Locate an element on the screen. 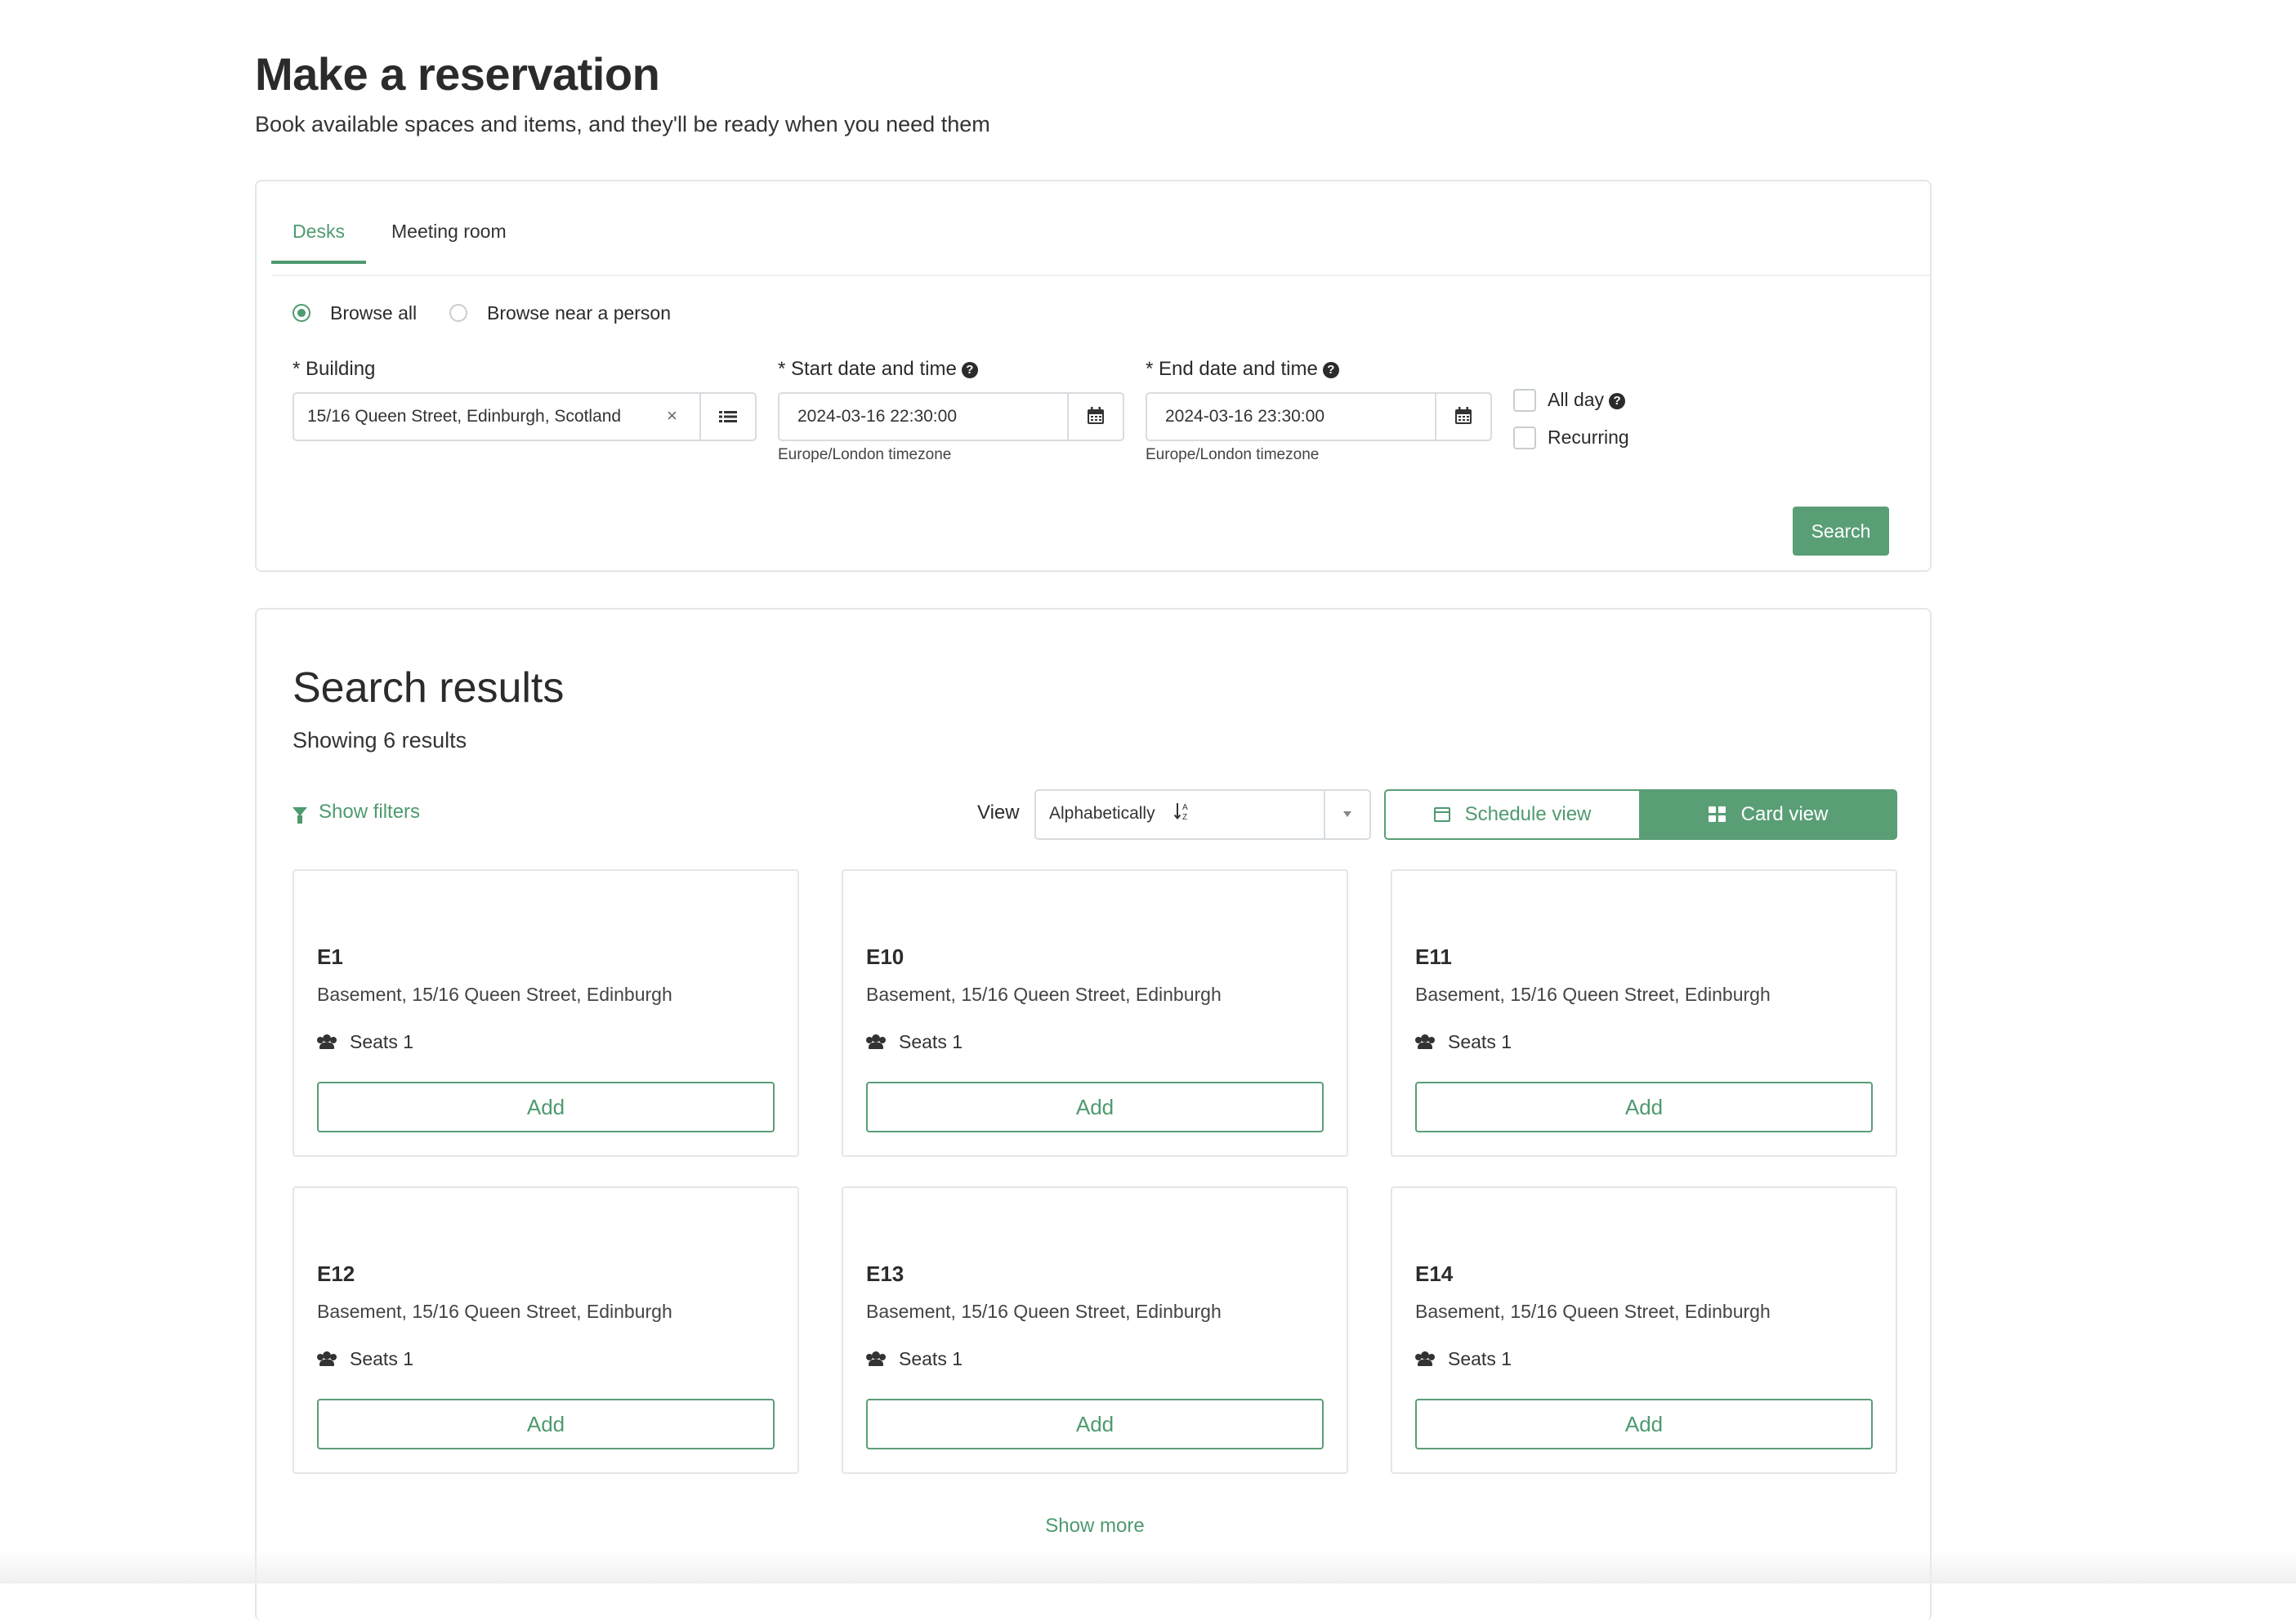  search-button: Search is located at coordinates (1841, 531).